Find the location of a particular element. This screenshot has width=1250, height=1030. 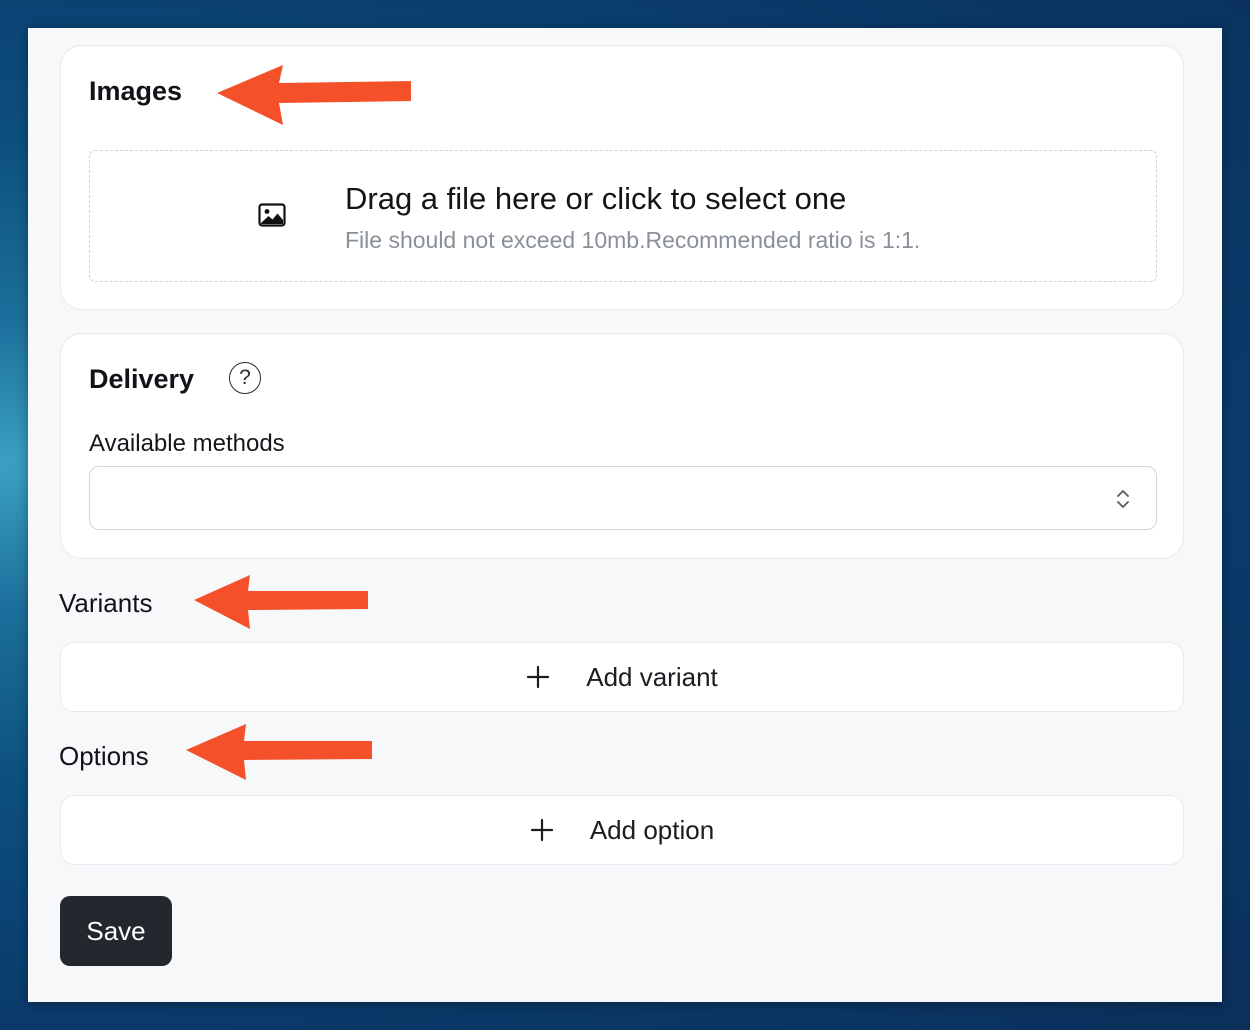

add-variant-button: Add variant is located at coordinates (622, 677).